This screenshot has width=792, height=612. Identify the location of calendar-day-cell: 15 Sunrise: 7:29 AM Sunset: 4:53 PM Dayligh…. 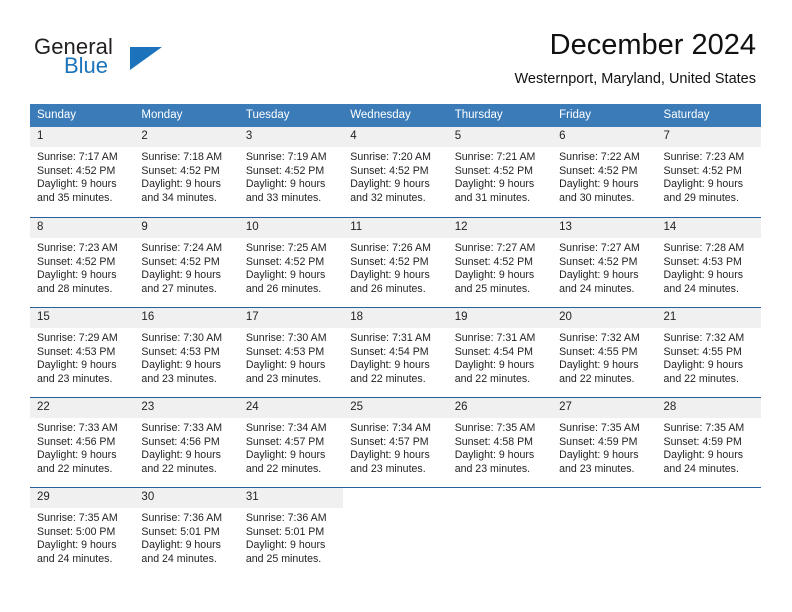
(82, 352).